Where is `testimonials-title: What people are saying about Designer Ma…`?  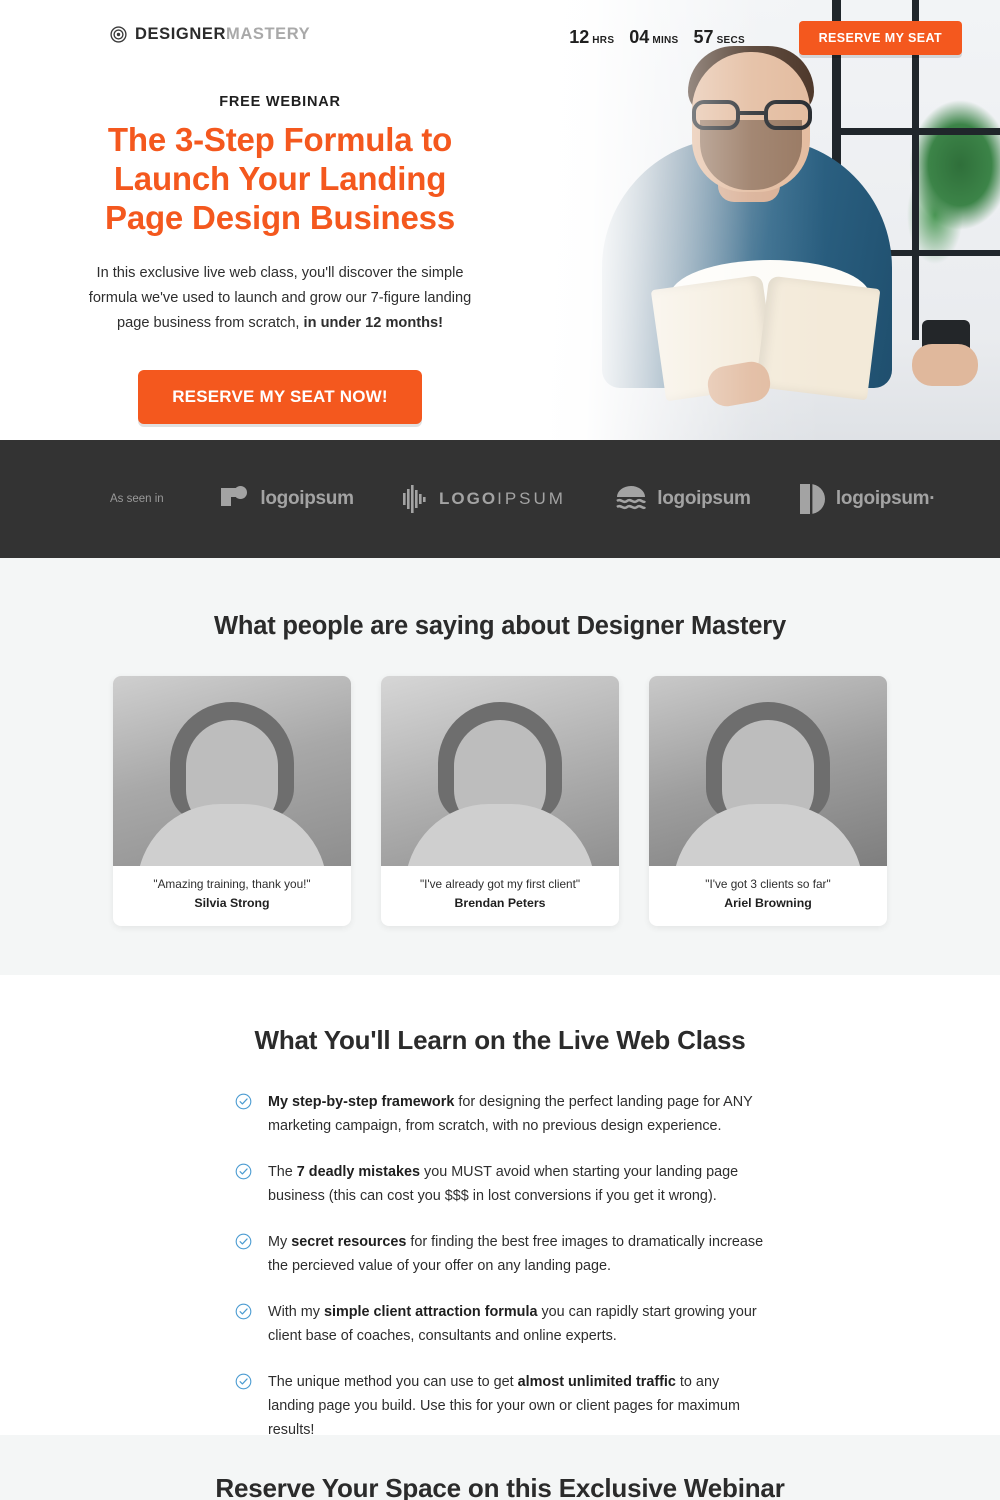 testimonials-title: What people are saying about Designer Ma… is located at coordinates (500, 626).